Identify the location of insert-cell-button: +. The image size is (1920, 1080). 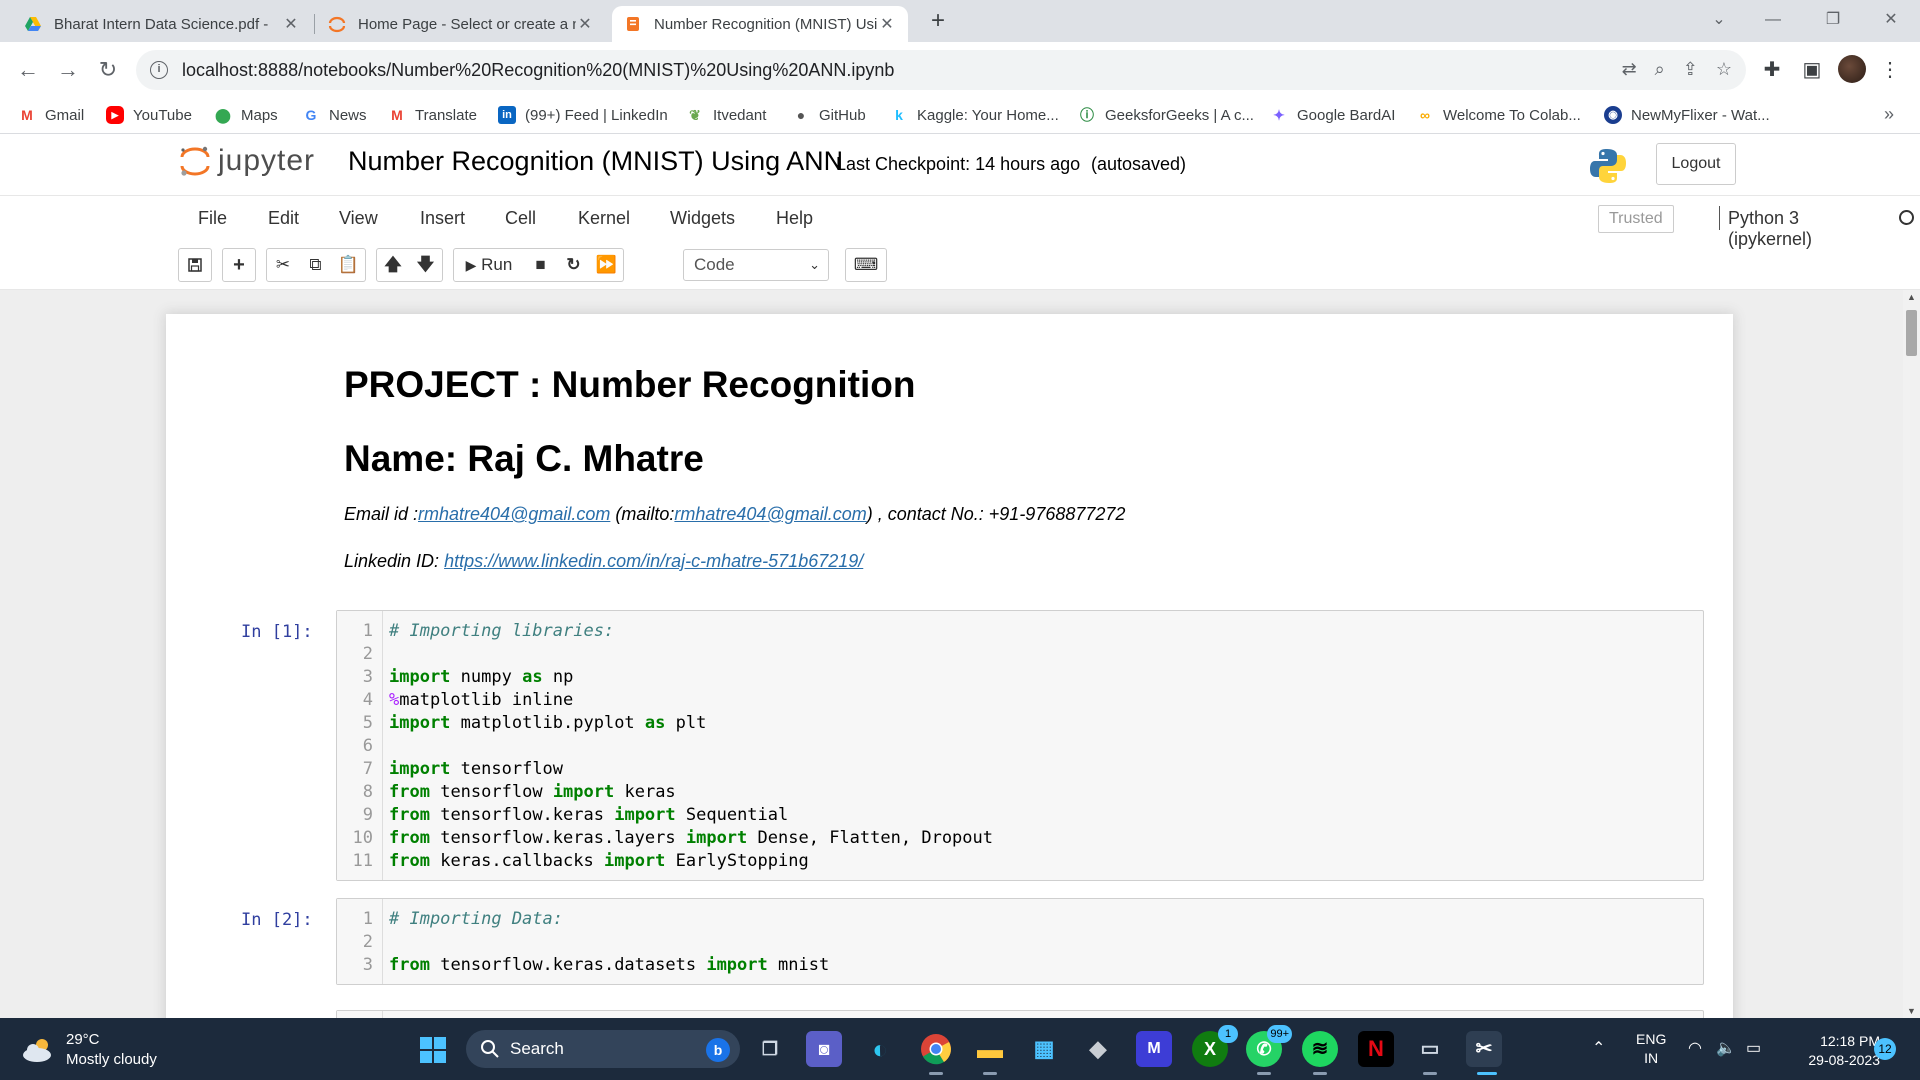
(239, 265).